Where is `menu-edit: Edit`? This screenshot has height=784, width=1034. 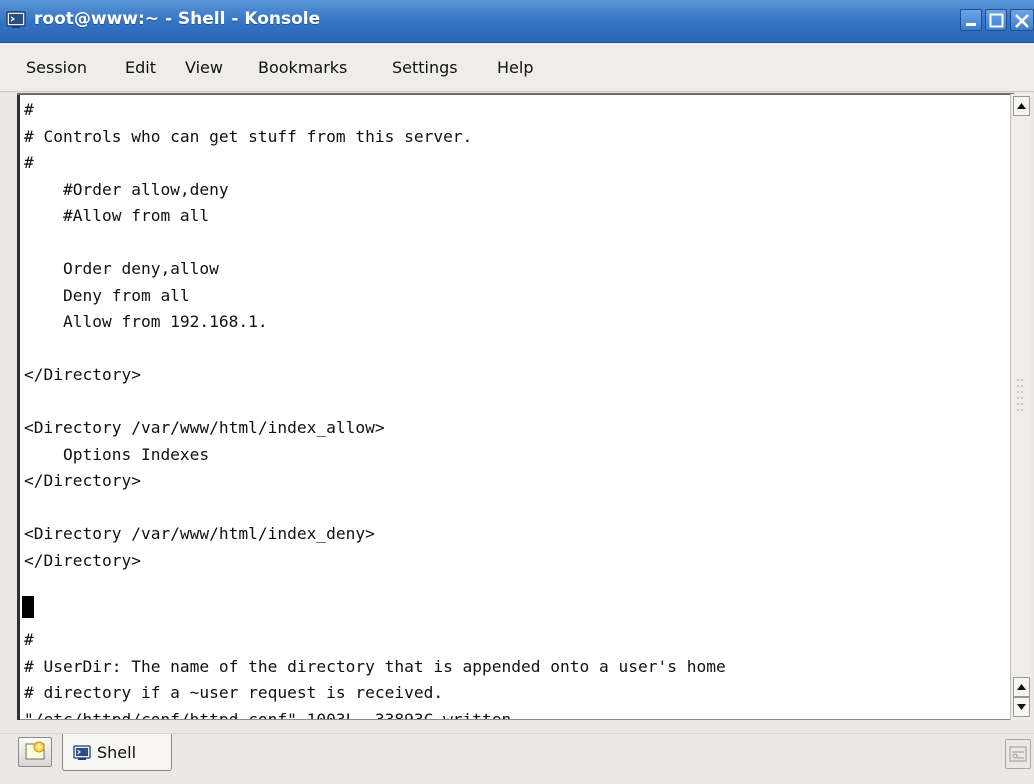
menu-edit: Edit is located at coordinates (140, 67).